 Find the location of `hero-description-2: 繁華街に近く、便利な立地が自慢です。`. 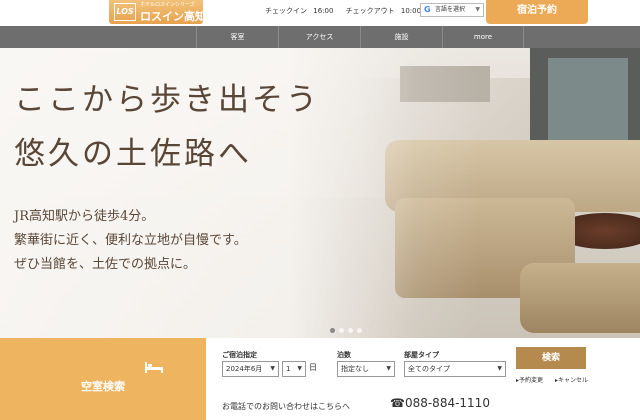

hero-description-2: 繁華街に近く、便利な立地が自慢です。 is located at coordinates (130, 240).